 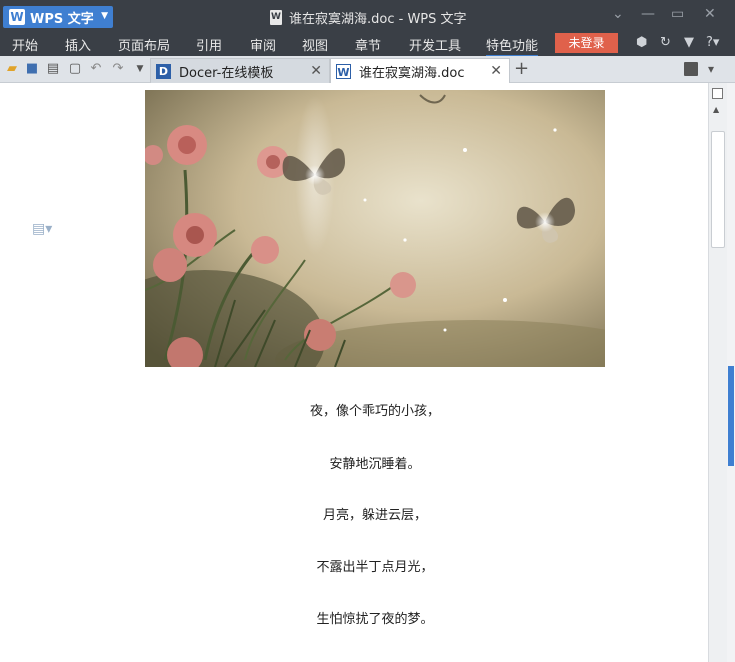 I want to click on window-title: 谁在寂寞湖海.doc - WPS 文字, so click(x=368, y=17).